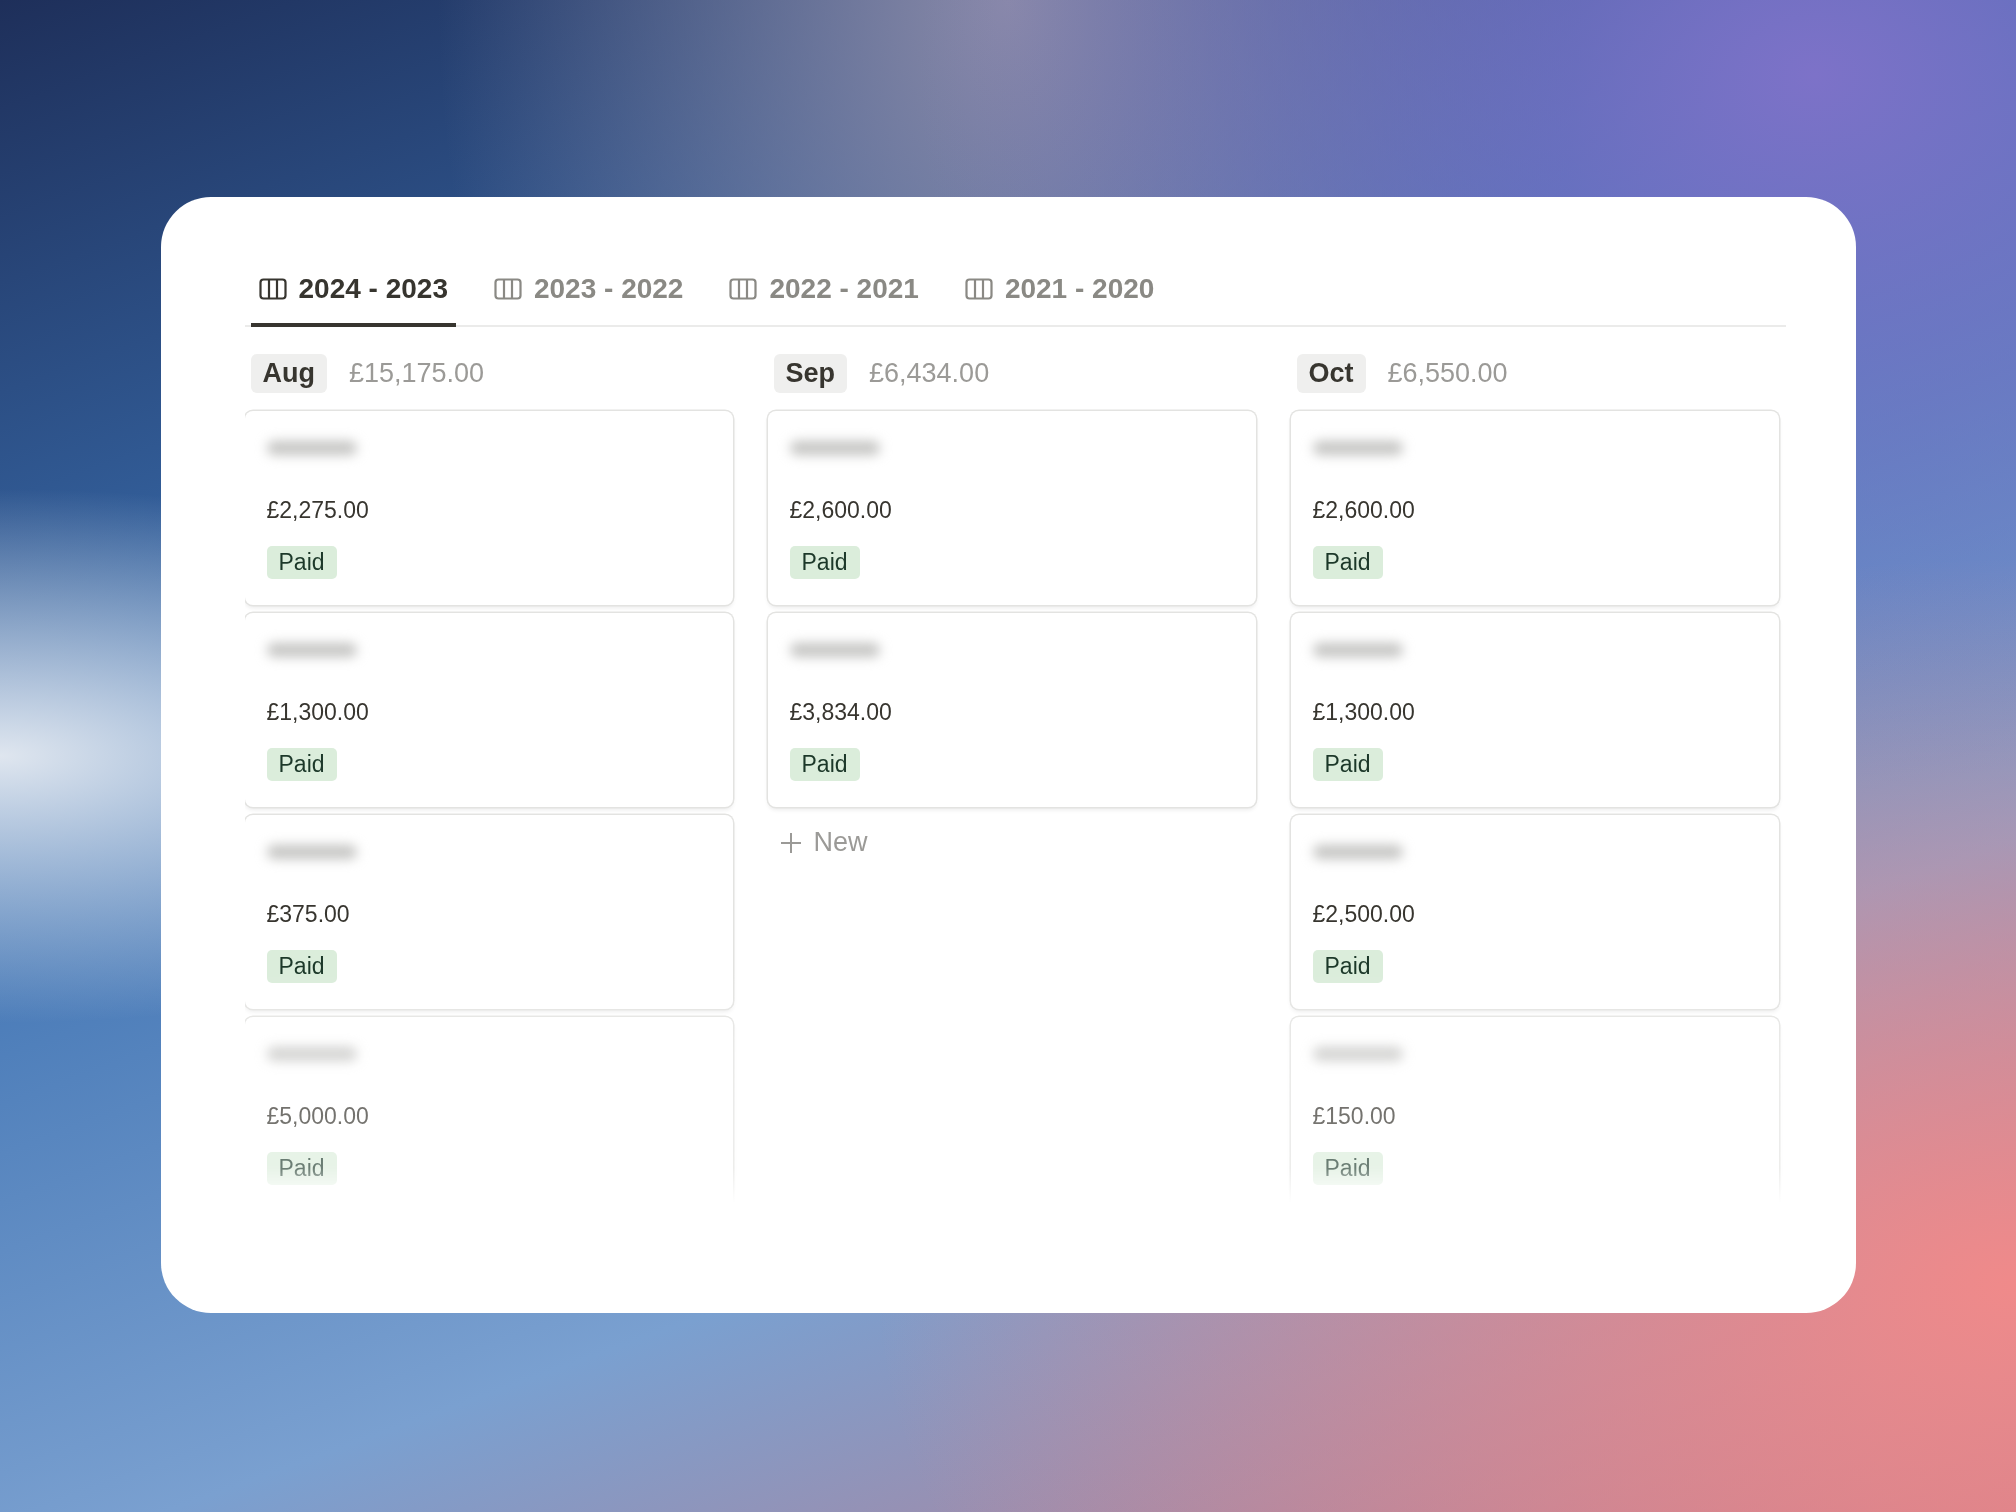  Describe the element at coordinates (1534, 912) in the screenshot. I see `payment-card: £2,500.00 Paid` at that location.